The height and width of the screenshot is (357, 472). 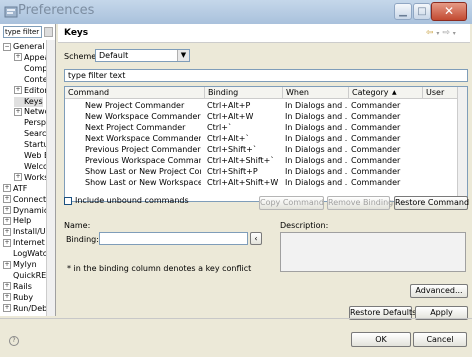 What do you see at coordinates (82, 239) in the screenshot?
I see `binding-label: Binding:` at bounding box center [82, 239].